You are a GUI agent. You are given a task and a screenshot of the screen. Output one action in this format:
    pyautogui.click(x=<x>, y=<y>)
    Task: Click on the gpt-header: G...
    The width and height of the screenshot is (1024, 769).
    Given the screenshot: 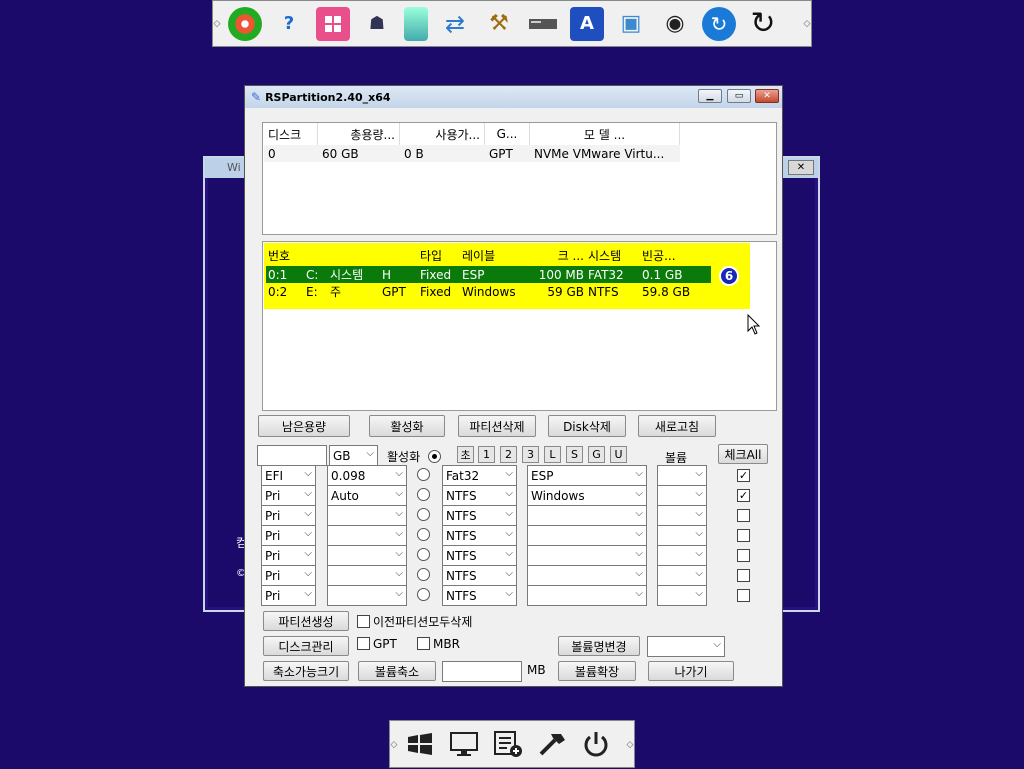 What is the action you would take?
    pyautogui.click(x=507, y=134)
    